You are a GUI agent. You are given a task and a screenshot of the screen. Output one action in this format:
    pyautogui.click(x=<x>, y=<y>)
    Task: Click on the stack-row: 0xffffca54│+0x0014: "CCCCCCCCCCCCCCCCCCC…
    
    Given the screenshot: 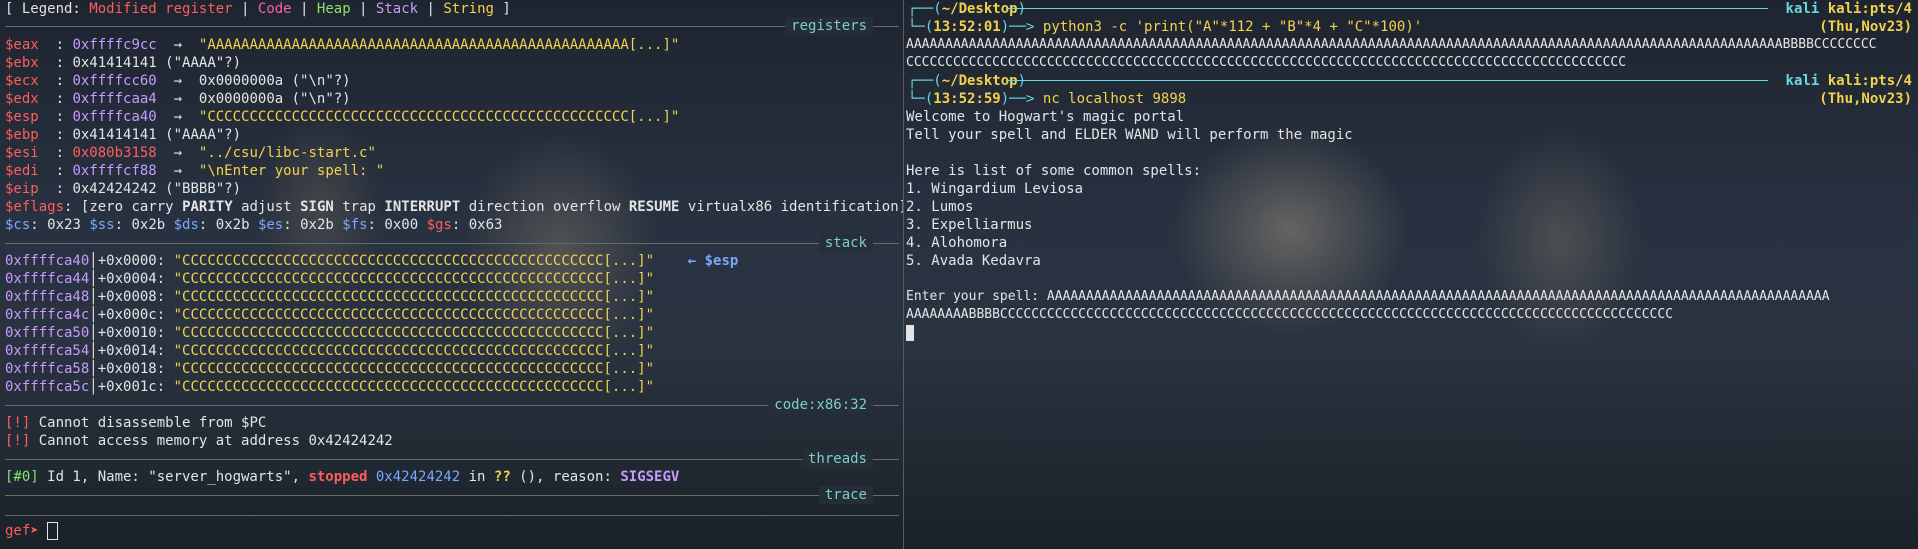 What is the action you would take?
    pyautogui.click(x=330, y=351)
    